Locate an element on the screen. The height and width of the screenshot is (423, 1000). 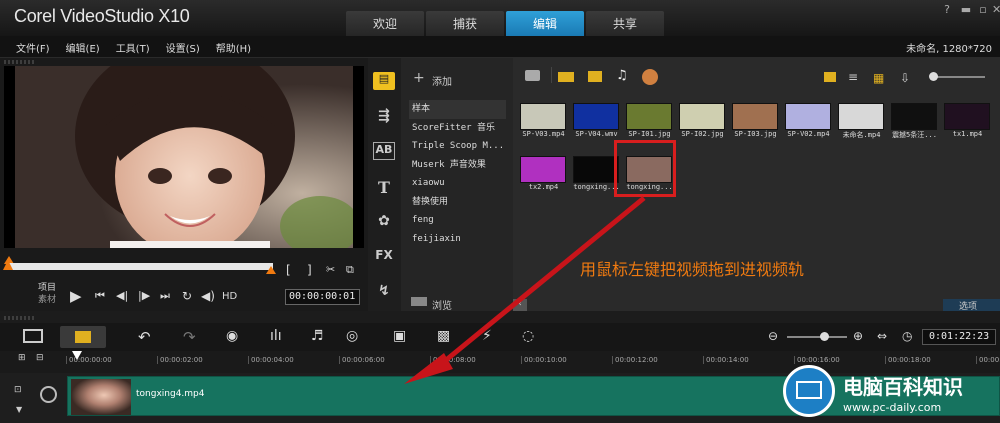
drag-arrow is located at coordinates (525, 290).